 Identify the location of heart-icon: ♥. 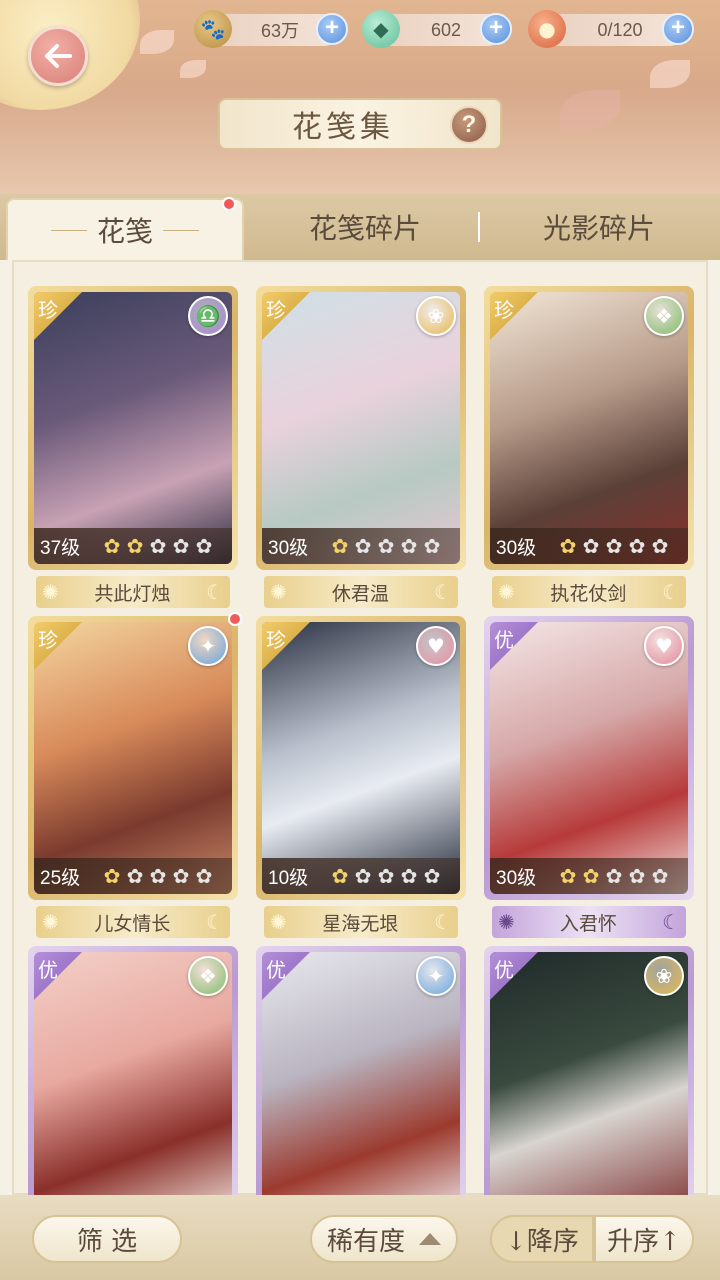
(436, 646).